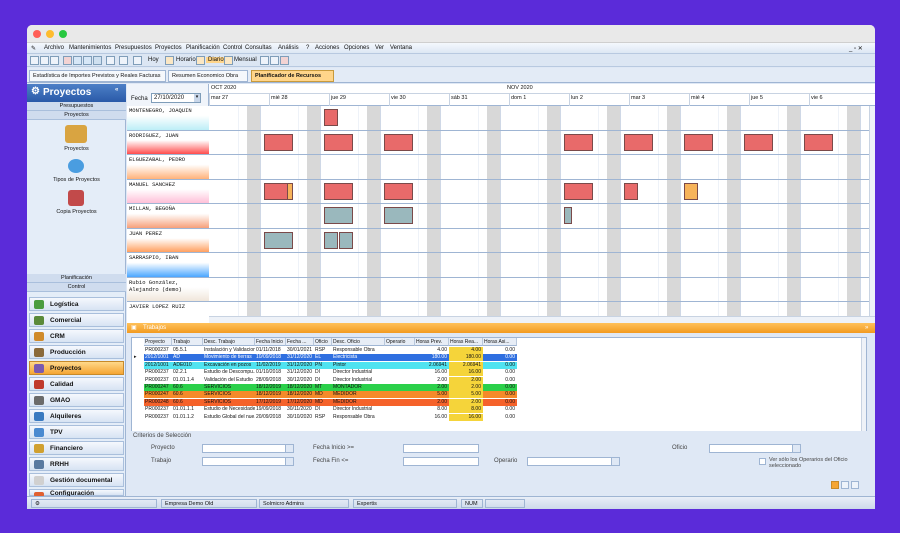 Image resolution: width=900 pixels, height=533 pixels. What do you see at coordinates (542, 319) in the screenshot?
I see `scheduler-hscroll` at bounding box center [542, 319].